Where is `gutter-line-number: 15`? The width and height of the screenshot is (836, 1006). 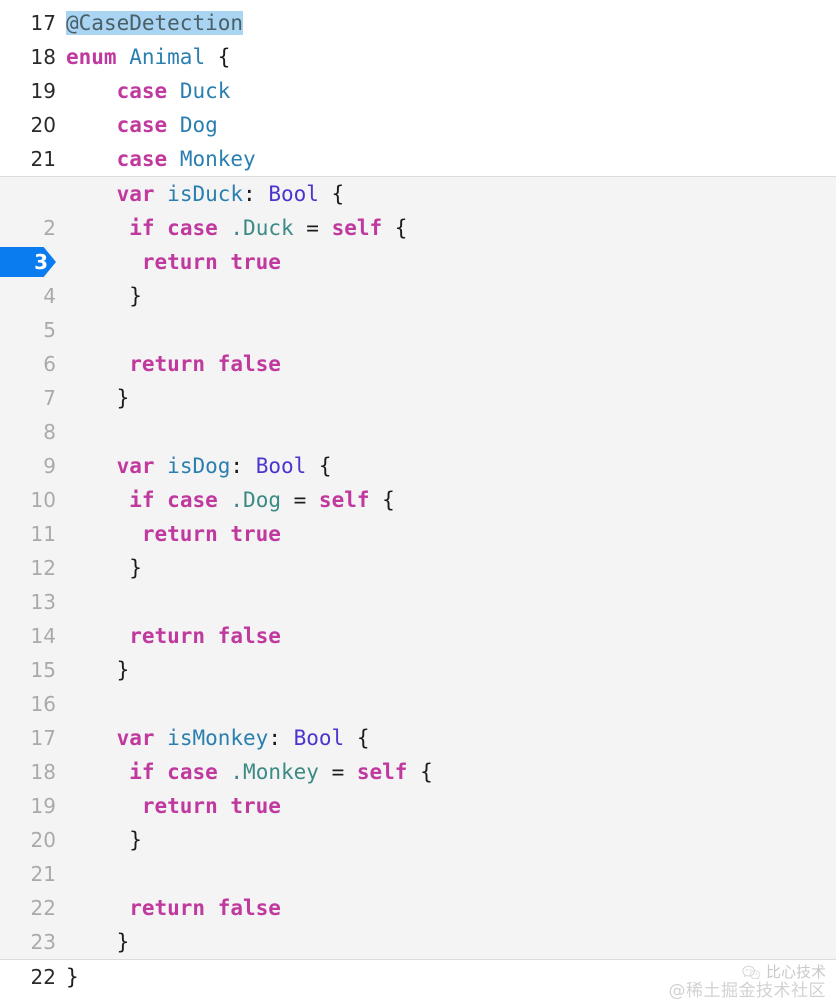
gutter-line-number: 15 is located at coordinates (28, 670).